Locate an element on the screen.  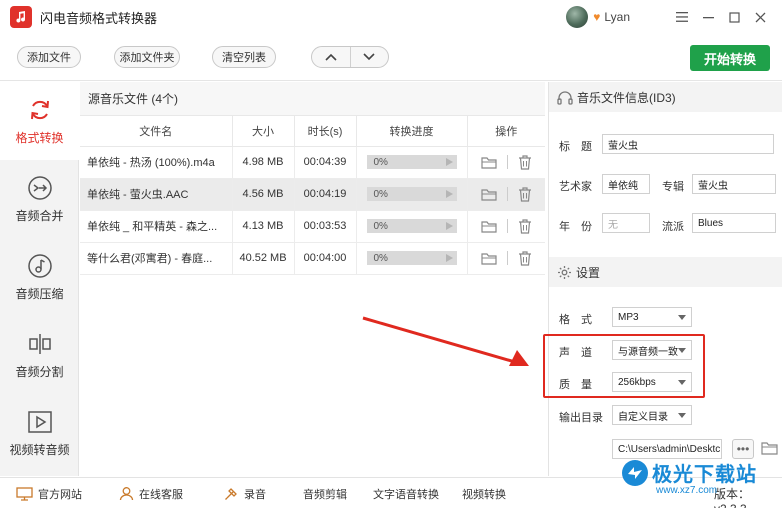
format-value: MP3 is located at coordinates (628, 317).